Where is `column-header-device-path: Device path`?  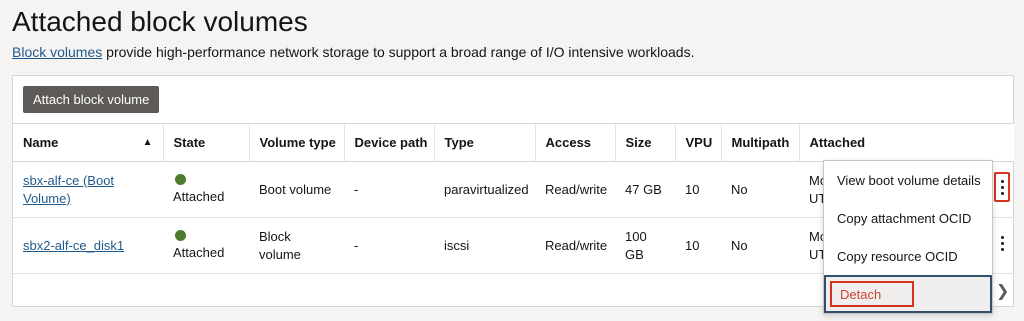
column-header-device-path: Device path is located at coordinates (389, 142).